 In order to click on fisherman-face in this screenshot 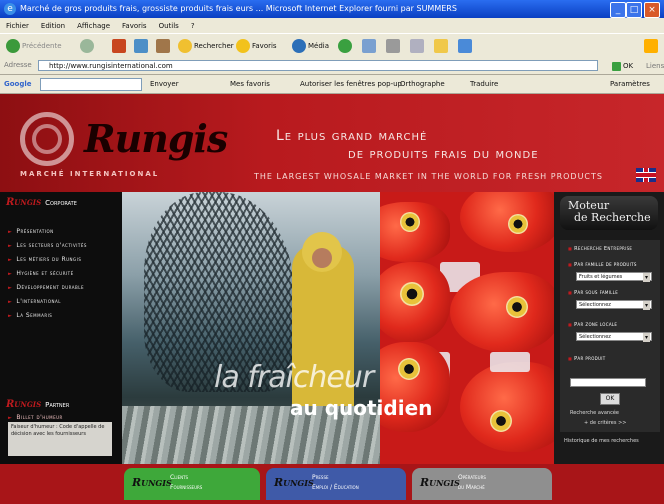, I will do `click(322, 258)`.